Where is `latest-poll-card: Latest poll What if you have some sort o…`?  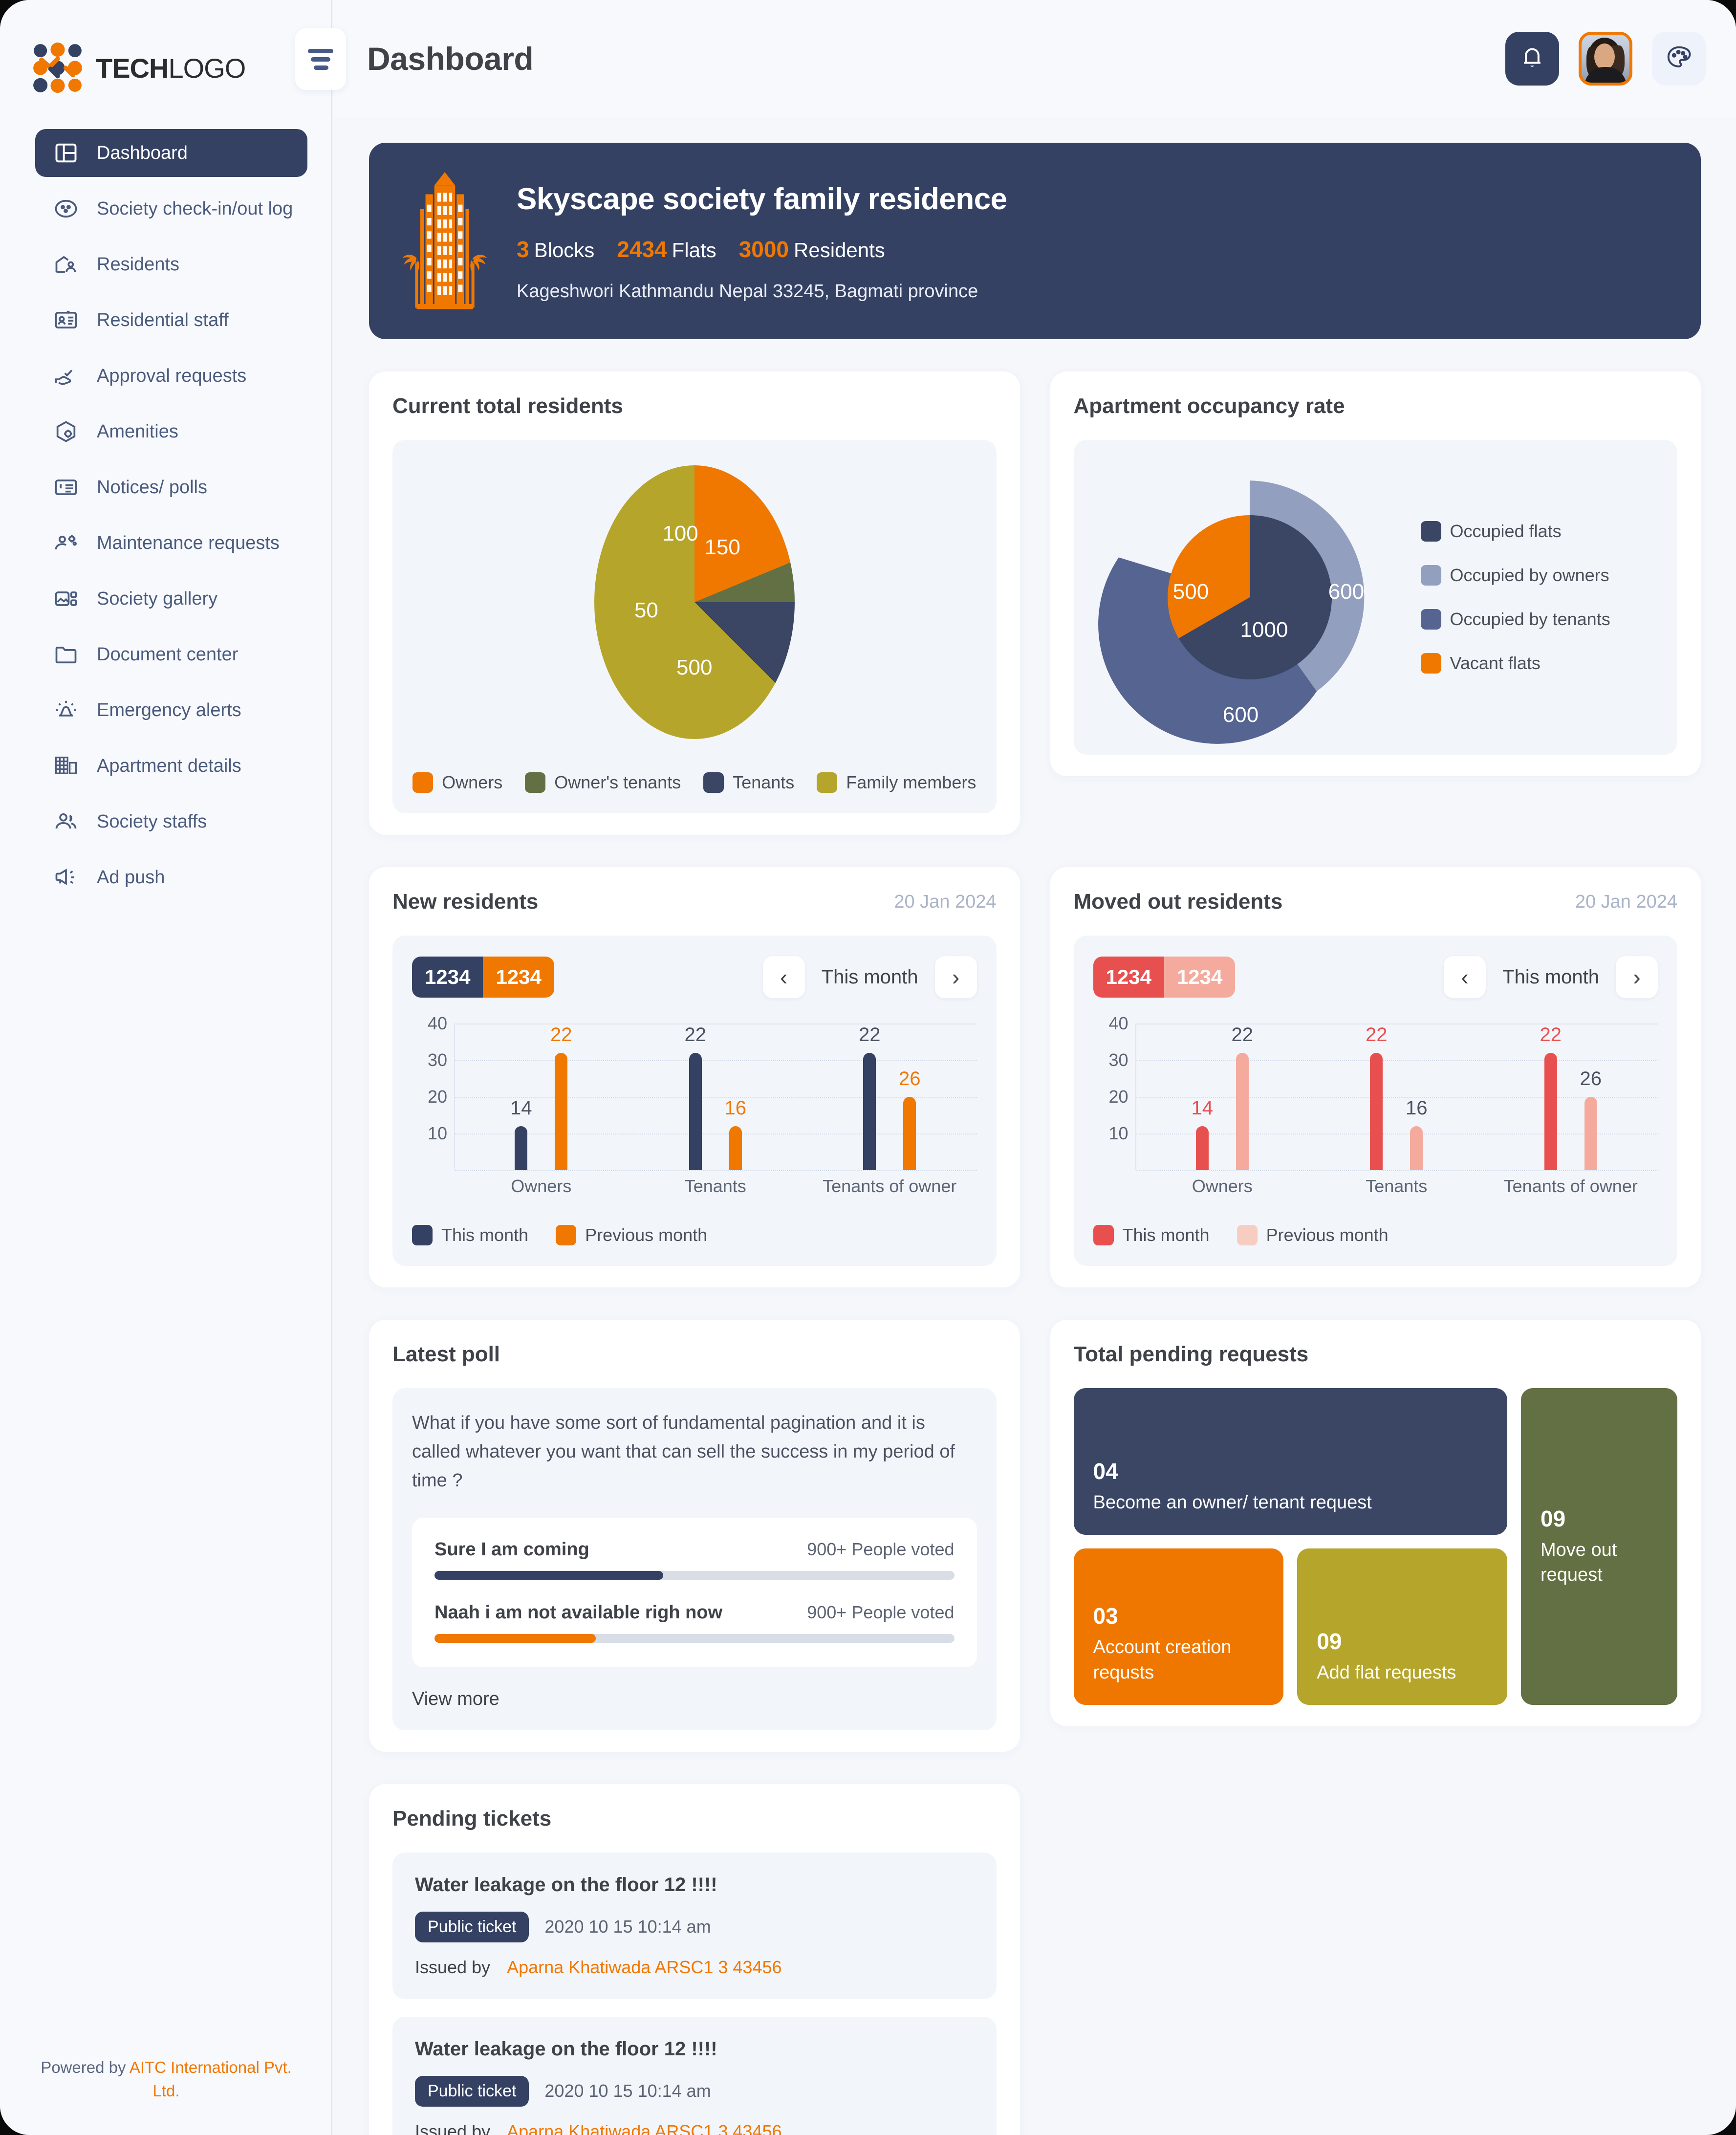 latest-poll-card: Latest poll What if you have some sort o… is located at coordinates (694, 1536).